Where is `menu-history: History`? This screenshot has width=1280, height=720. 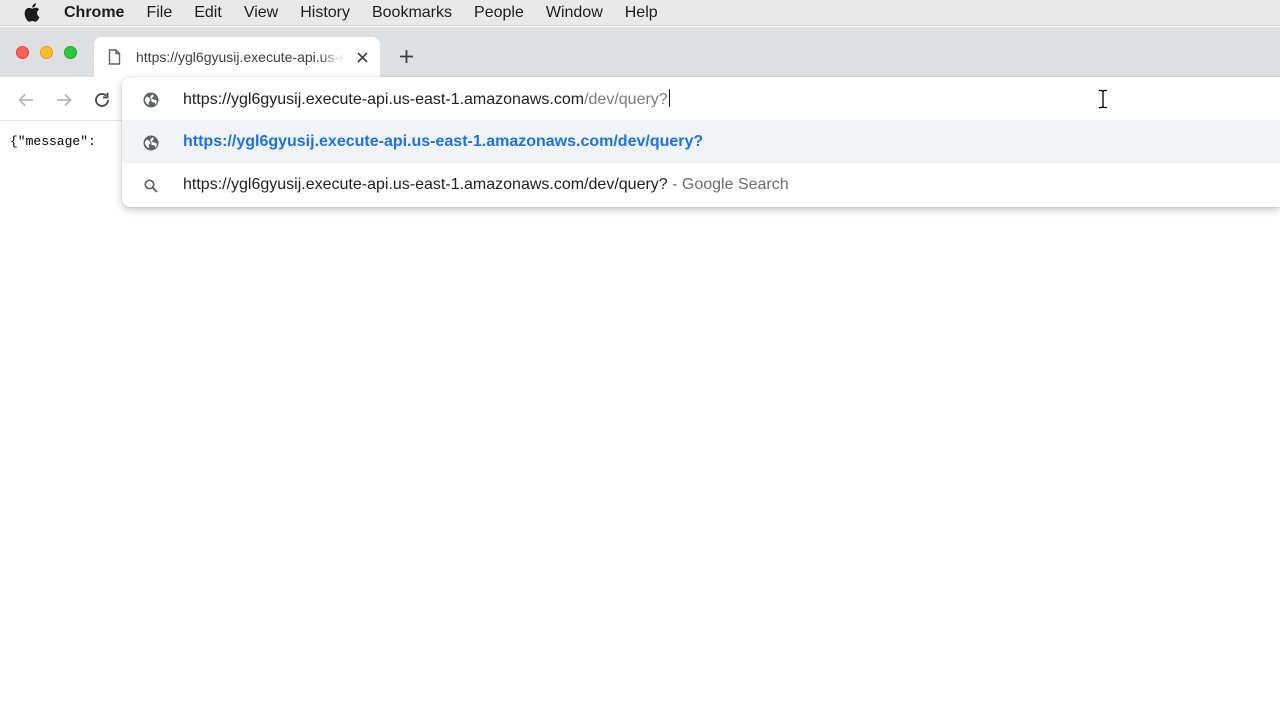
menu-history: History is located at coordinates (325, 13).